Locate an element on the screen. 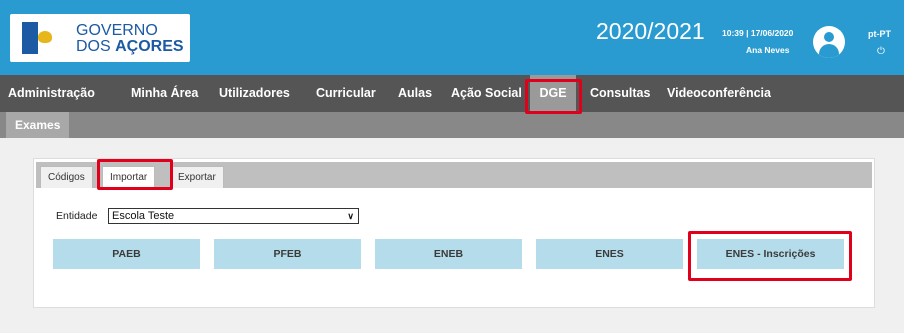 This screenshot has height=333, width=904. nav-item-utilizadores: Utilizadores is located at coordinates (254, 93).